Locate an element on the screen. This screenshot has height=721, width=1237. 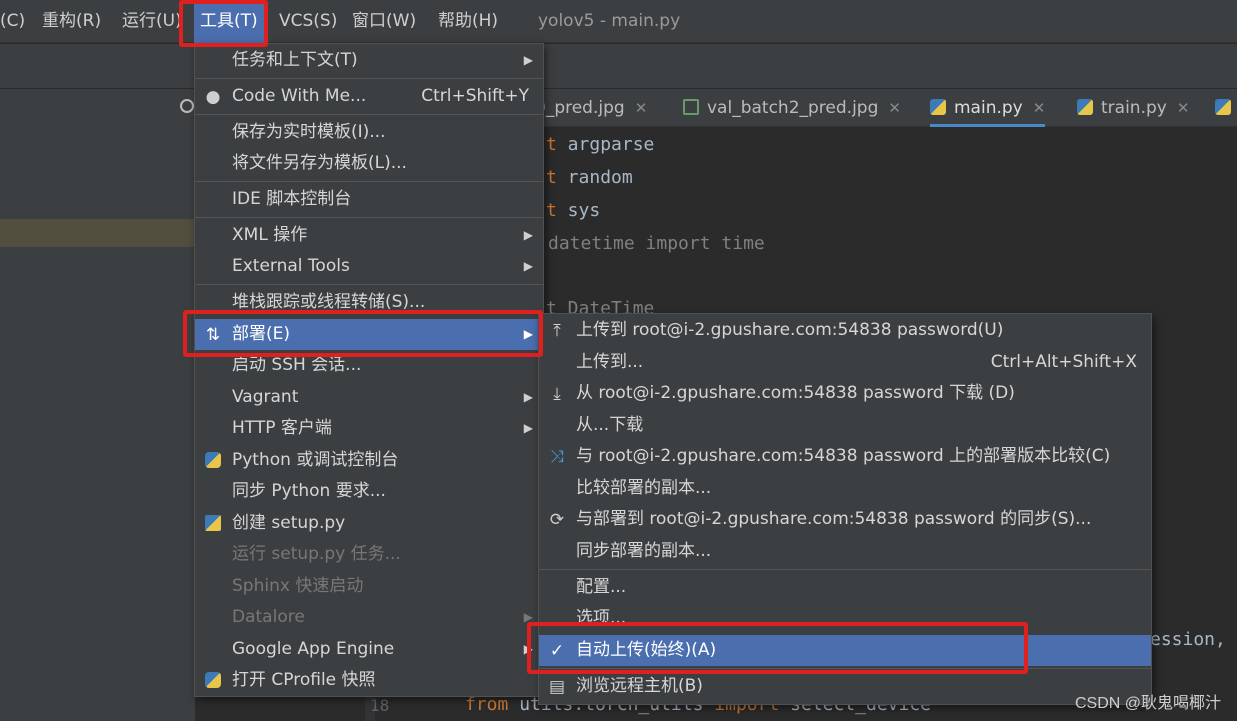
tab-train-py: train.py ✕ is located at coordinates (1133, 108).